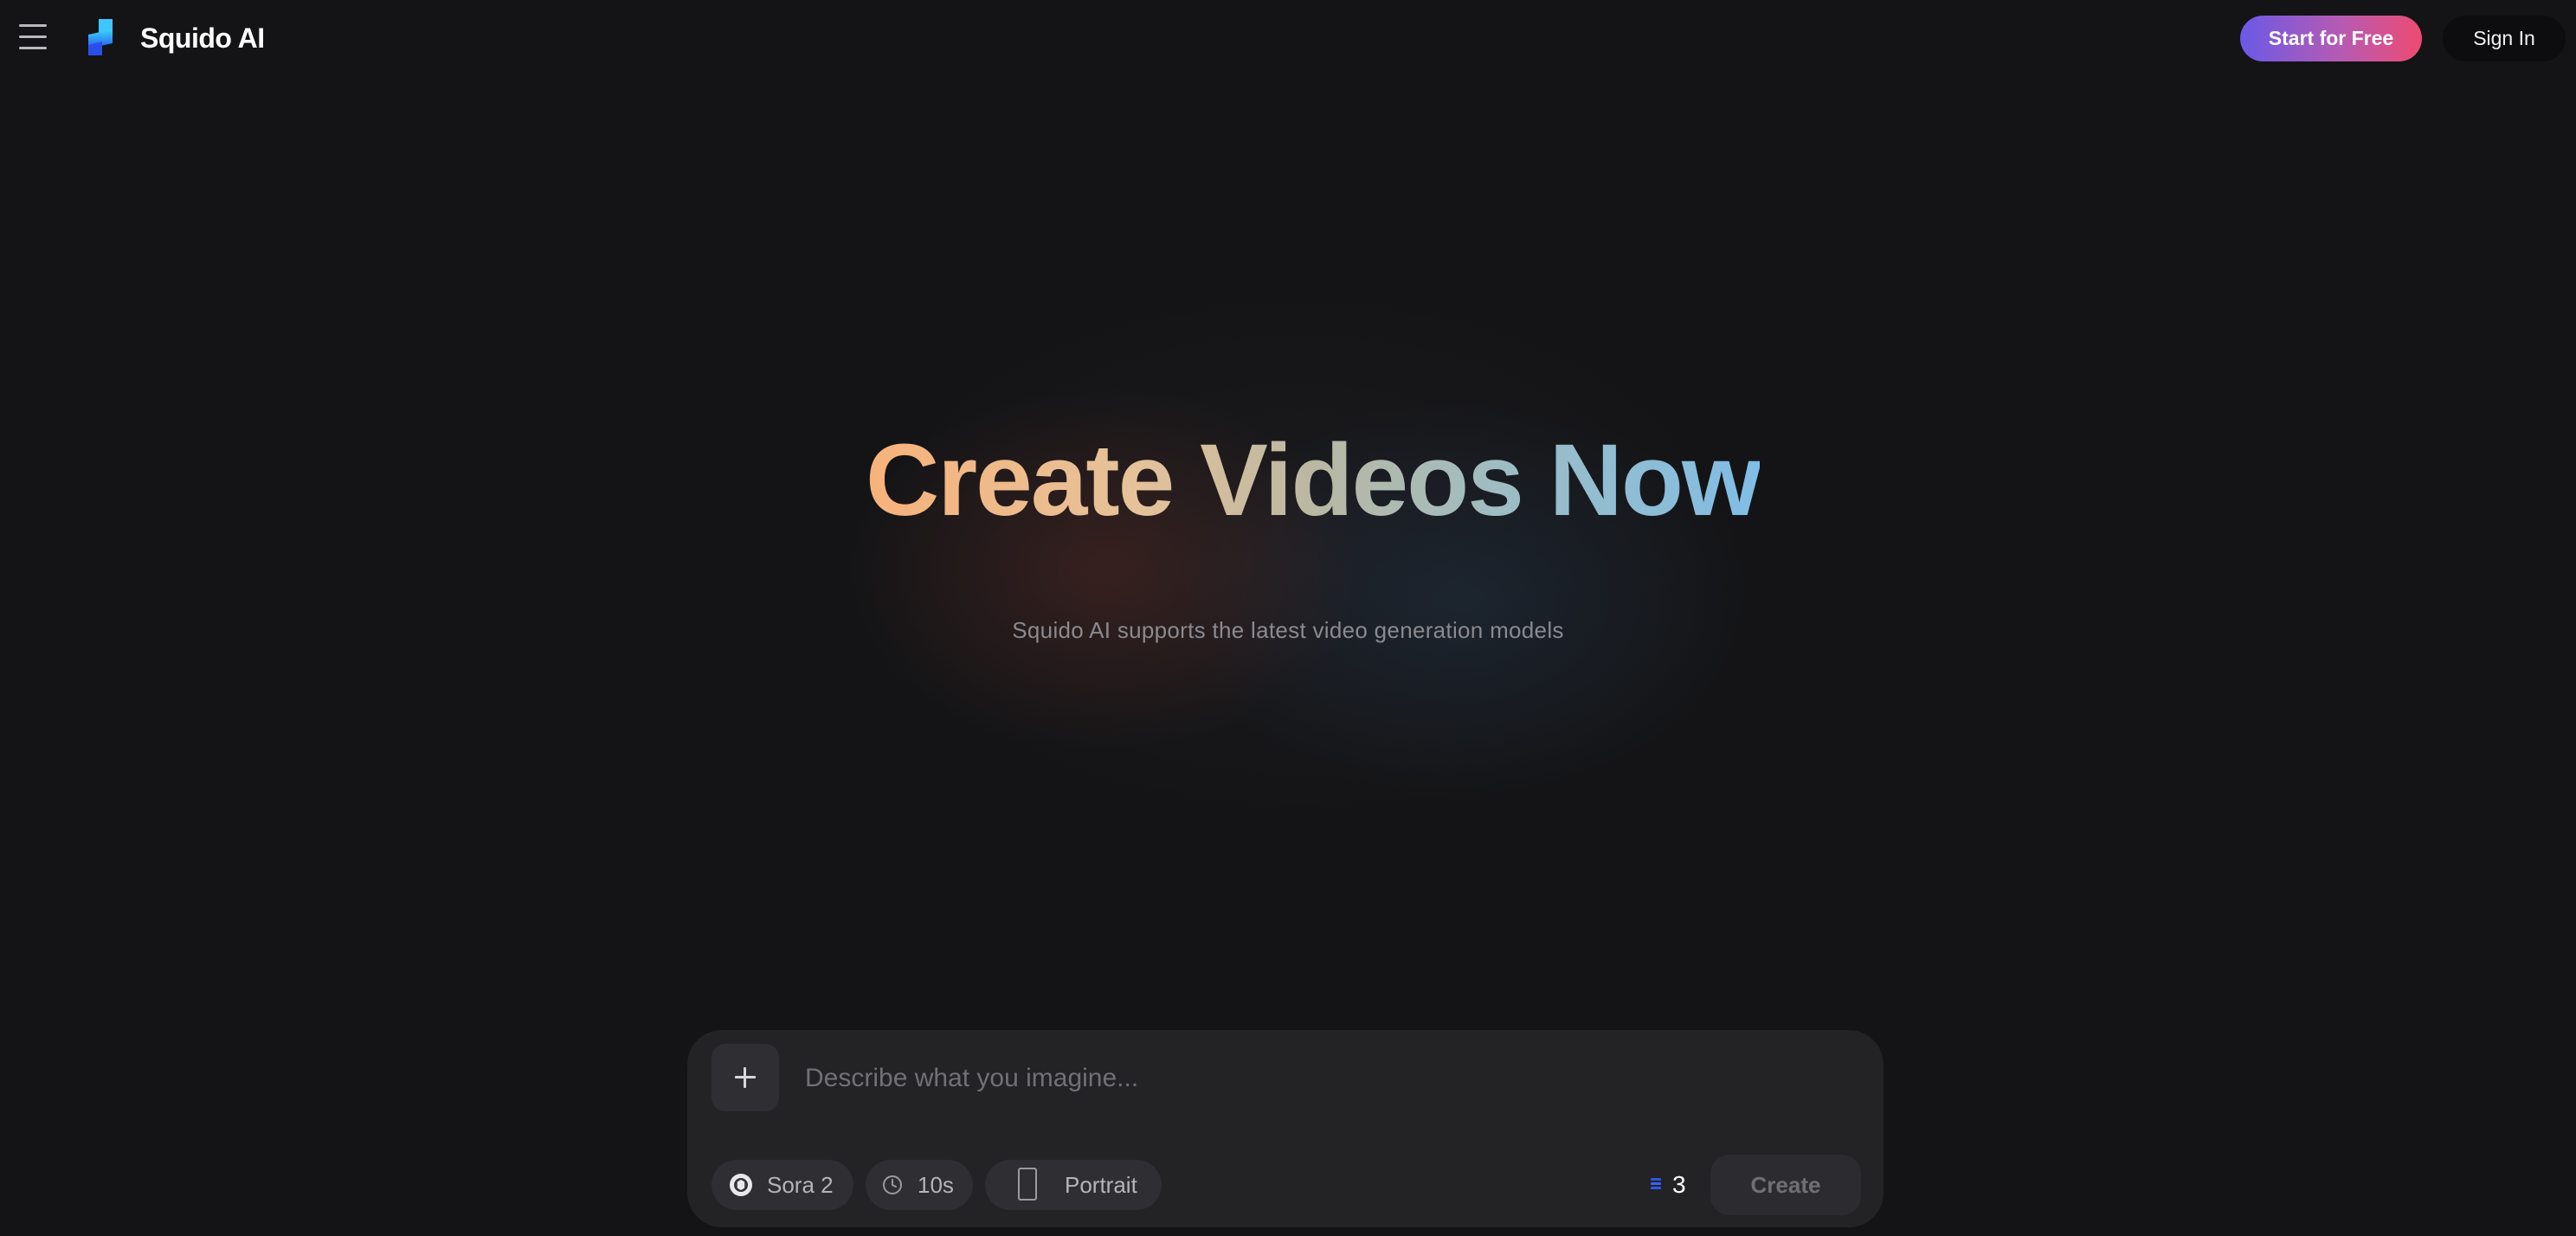  I want to click on hamburger-menu-icon, so click(32, 38).